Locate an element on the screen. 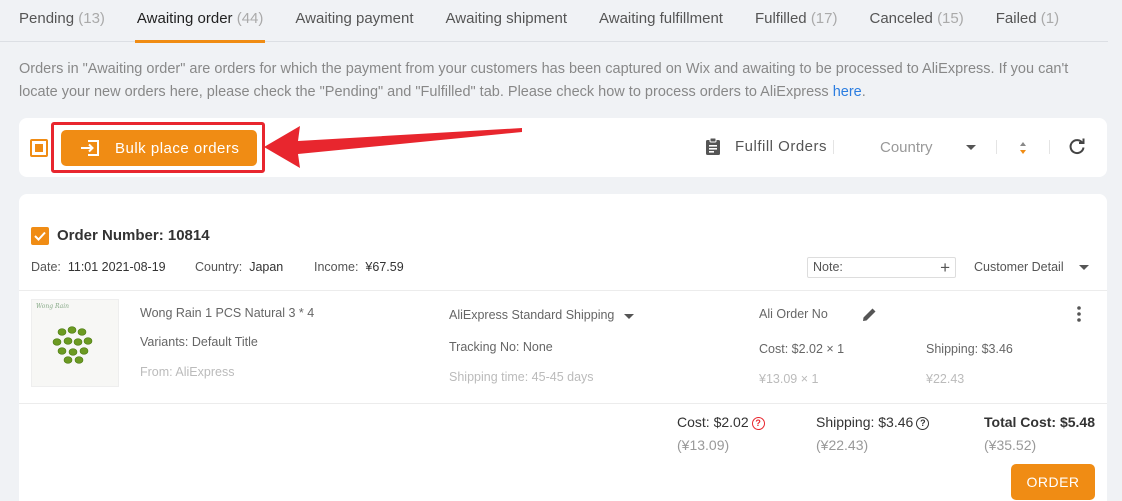 The image size is (1122, 501). tab-canceled: Canceled (15) is located at coordinates (917, 21).